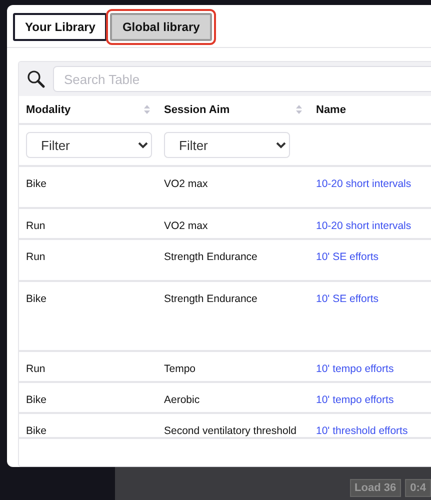 Image resolution: width=431 pixels, height=500 pixels. I want to click on session-link: 10' threshold efforts, so click(362, 431).